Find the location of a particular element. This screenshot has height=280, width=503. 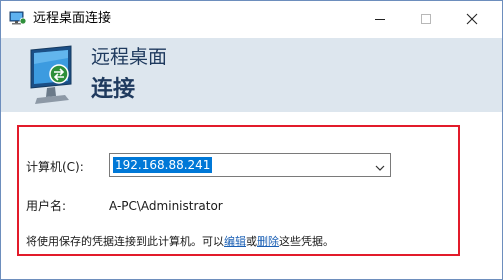

maximize-icon is located at coordinates (426, 19).